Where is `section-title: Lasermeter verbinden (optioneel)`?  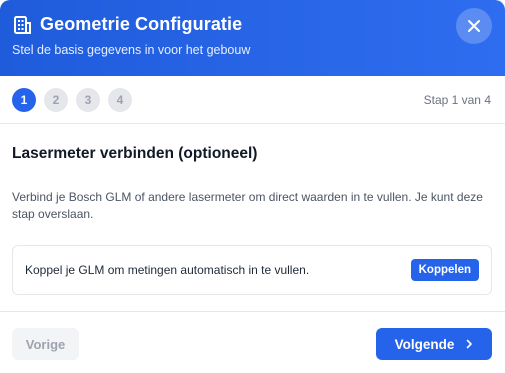
section-title: Lasermeter verbinden (optioneel) is located at coordinates (135, 153).